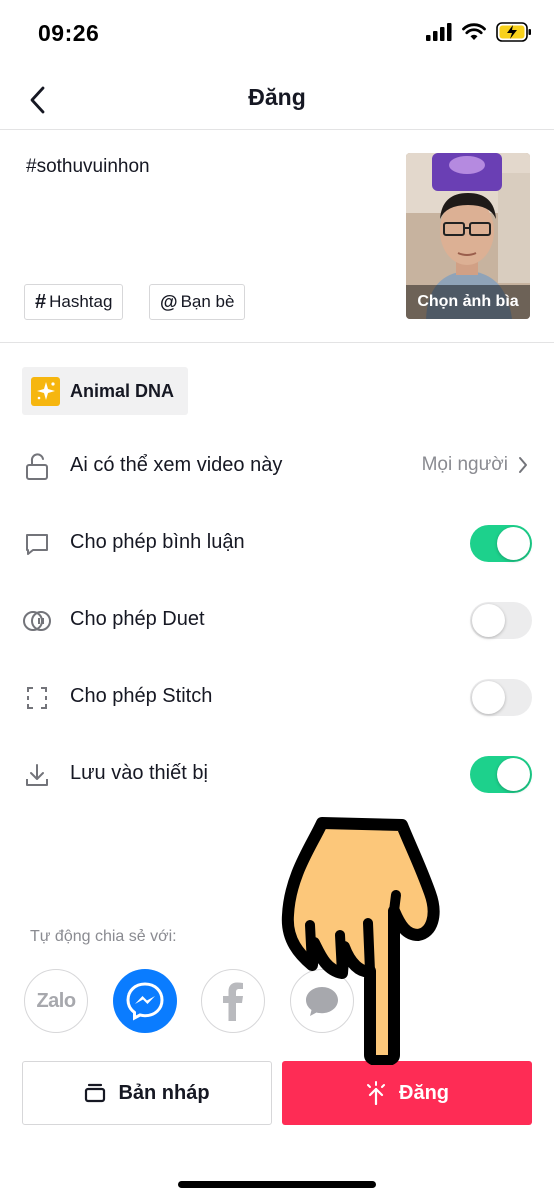 The image size is (554, 1200). What do you see at coordinates (122, 390) in the screenshot?
I see `effect-label: Animal DNA` at bounding box center [122, 390].